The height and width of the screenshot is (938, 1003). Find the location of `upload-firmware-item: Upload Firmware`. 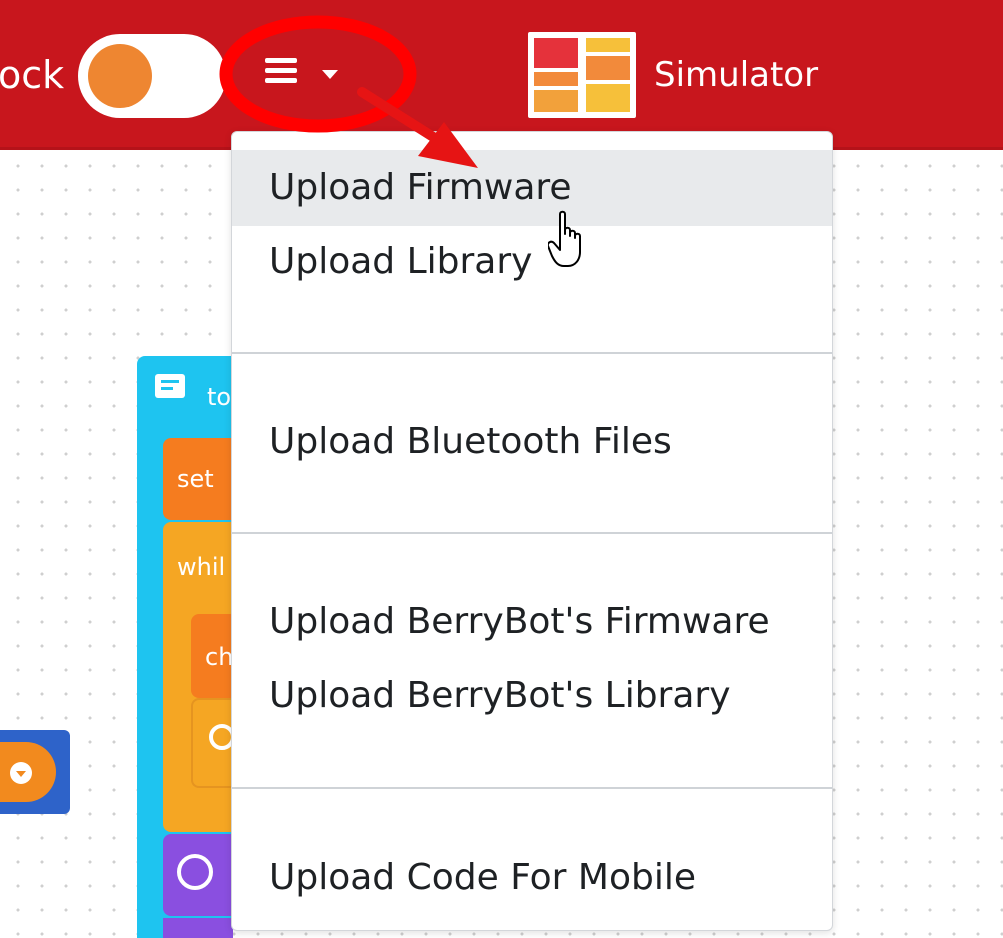

upload-firmware-item: Upload Firmware is located at coordinates (532, 188).